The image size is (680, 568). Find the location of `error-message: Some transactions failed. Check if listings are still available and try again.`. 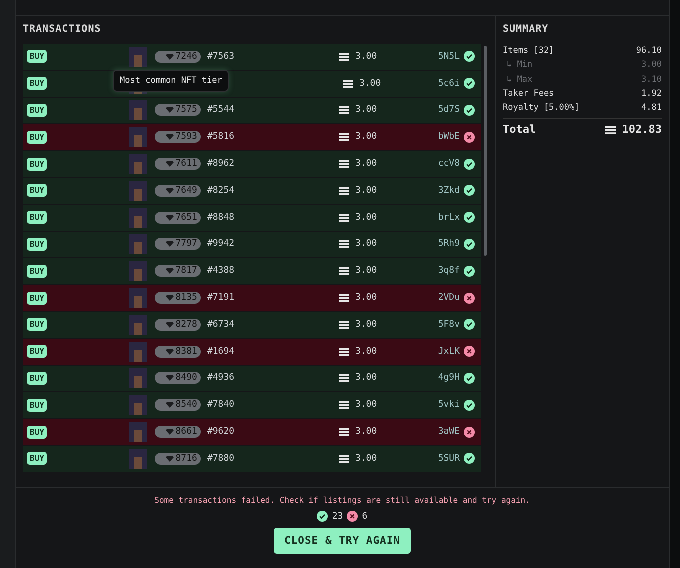

error-message: Some transactions failed. Check if listings are still available and try again. is located at coordinates (342, 500).